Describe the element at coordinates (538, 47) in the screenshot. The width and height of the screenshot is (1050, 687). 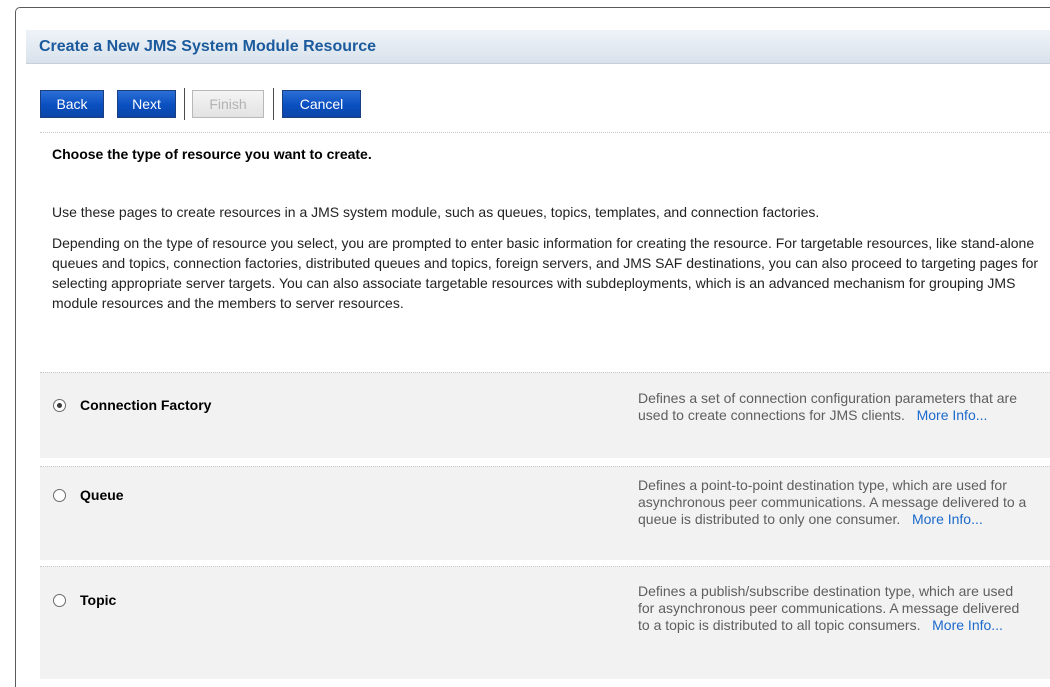
I see `page-header: Create a New JMS System Module Resource` at that location.